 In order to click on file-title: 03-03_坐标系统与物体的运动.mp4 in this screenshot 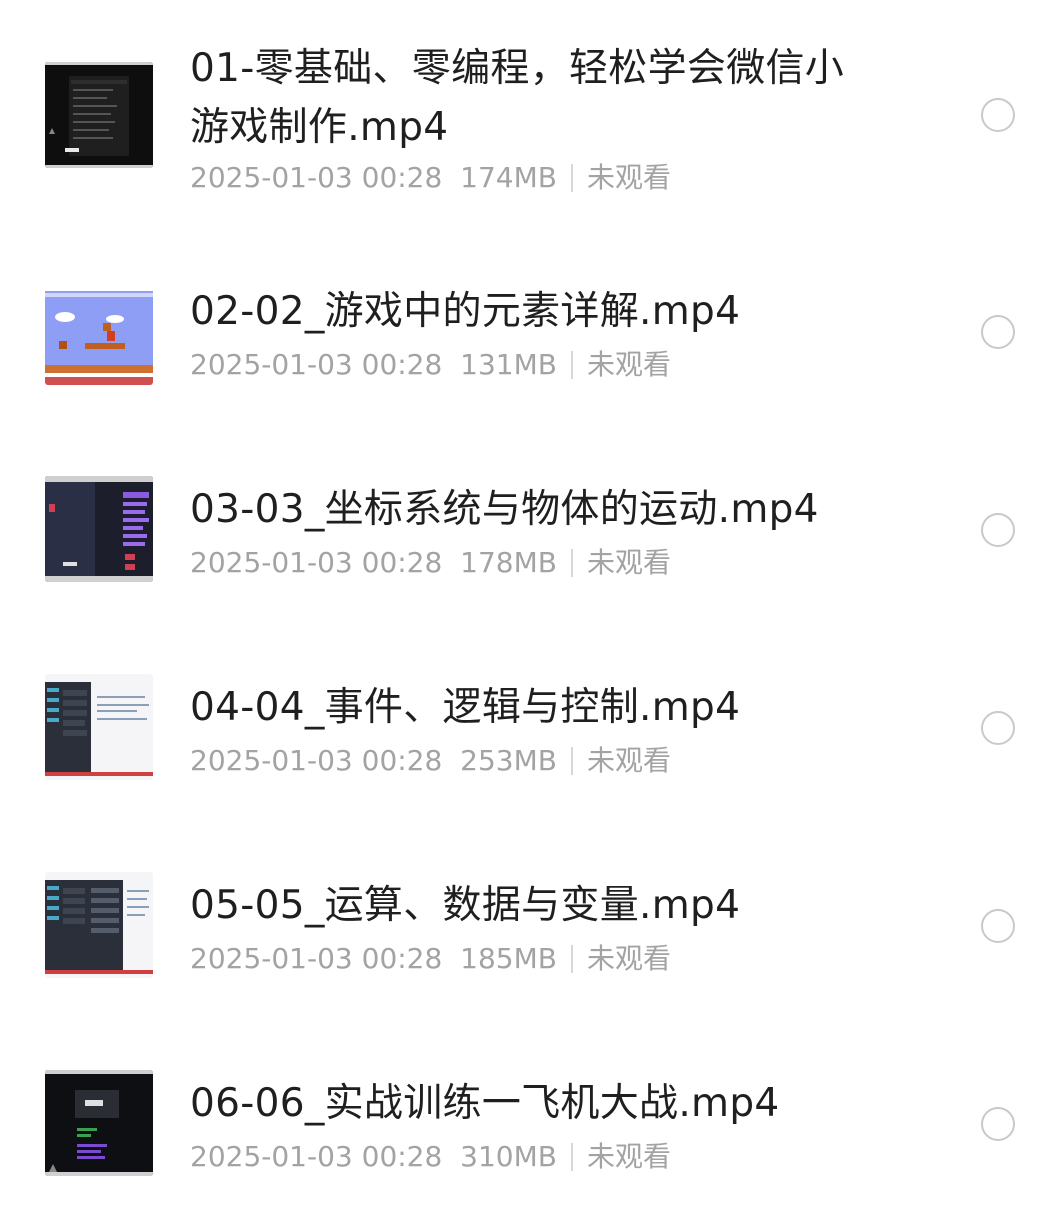, I will do `click(504, 509)`.